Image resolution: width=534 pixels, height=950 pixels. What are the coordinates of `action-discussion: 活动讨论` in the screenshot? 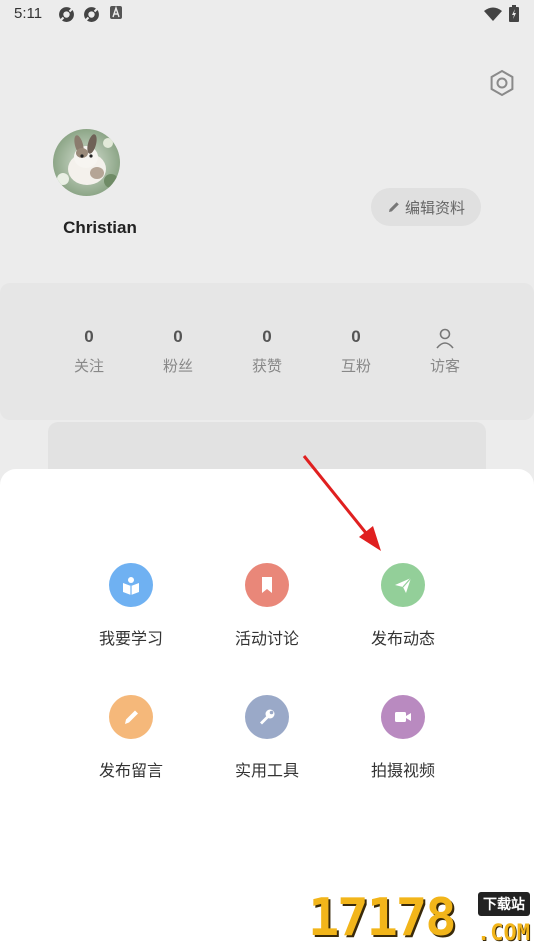 It's located at (267, 606).